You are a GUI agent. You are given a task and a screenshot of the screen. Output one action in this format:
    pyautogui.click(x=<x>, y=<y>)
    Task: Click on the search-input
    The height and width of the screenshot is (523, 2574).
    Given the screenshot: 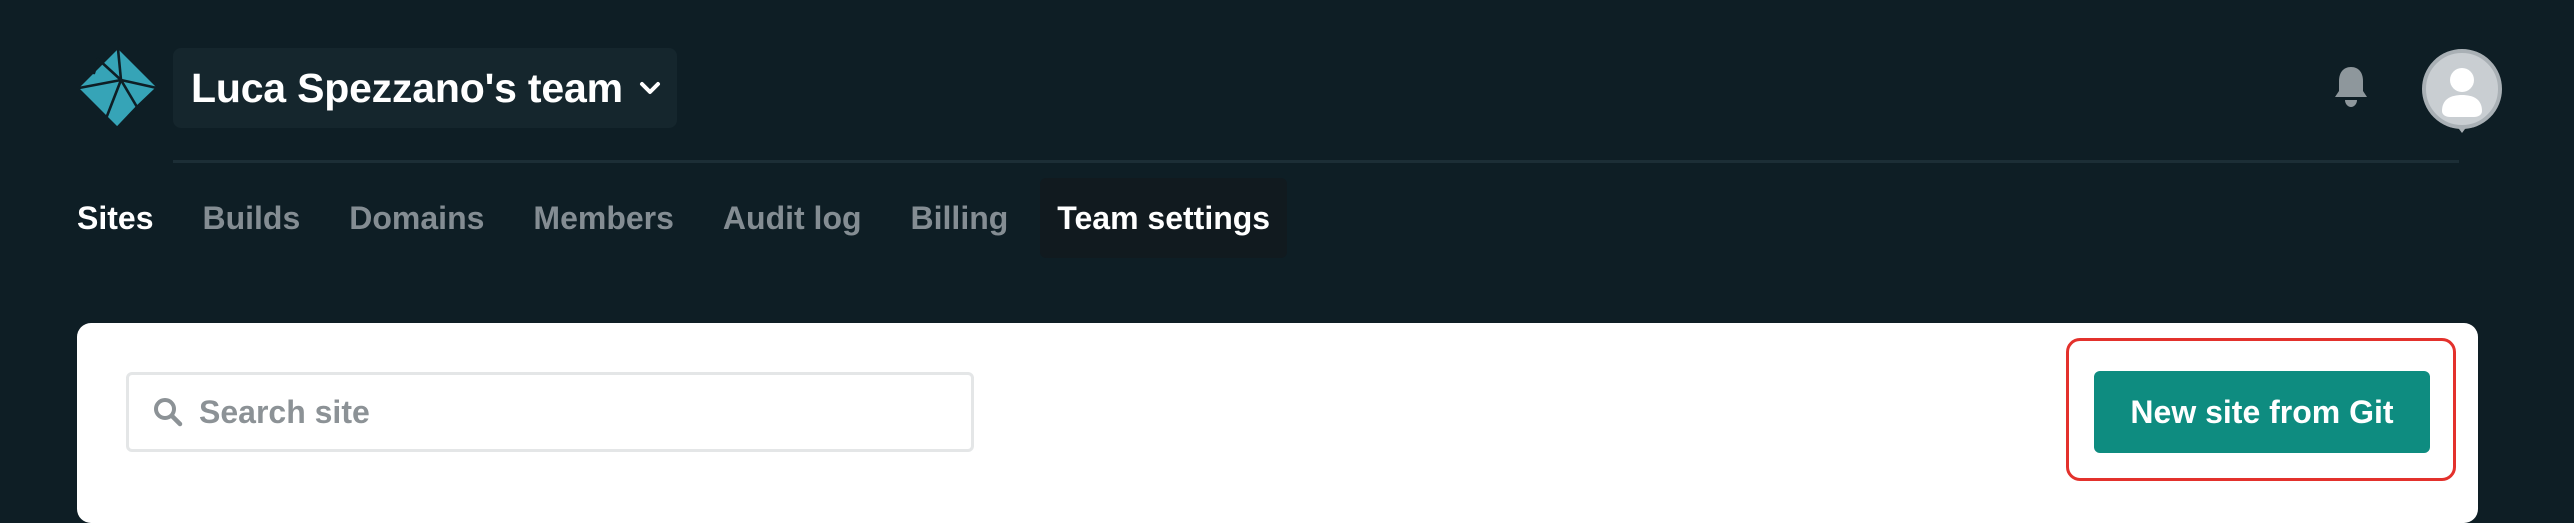 What is the action you would take?
    pyautogui.click(x=569, y=412)
    